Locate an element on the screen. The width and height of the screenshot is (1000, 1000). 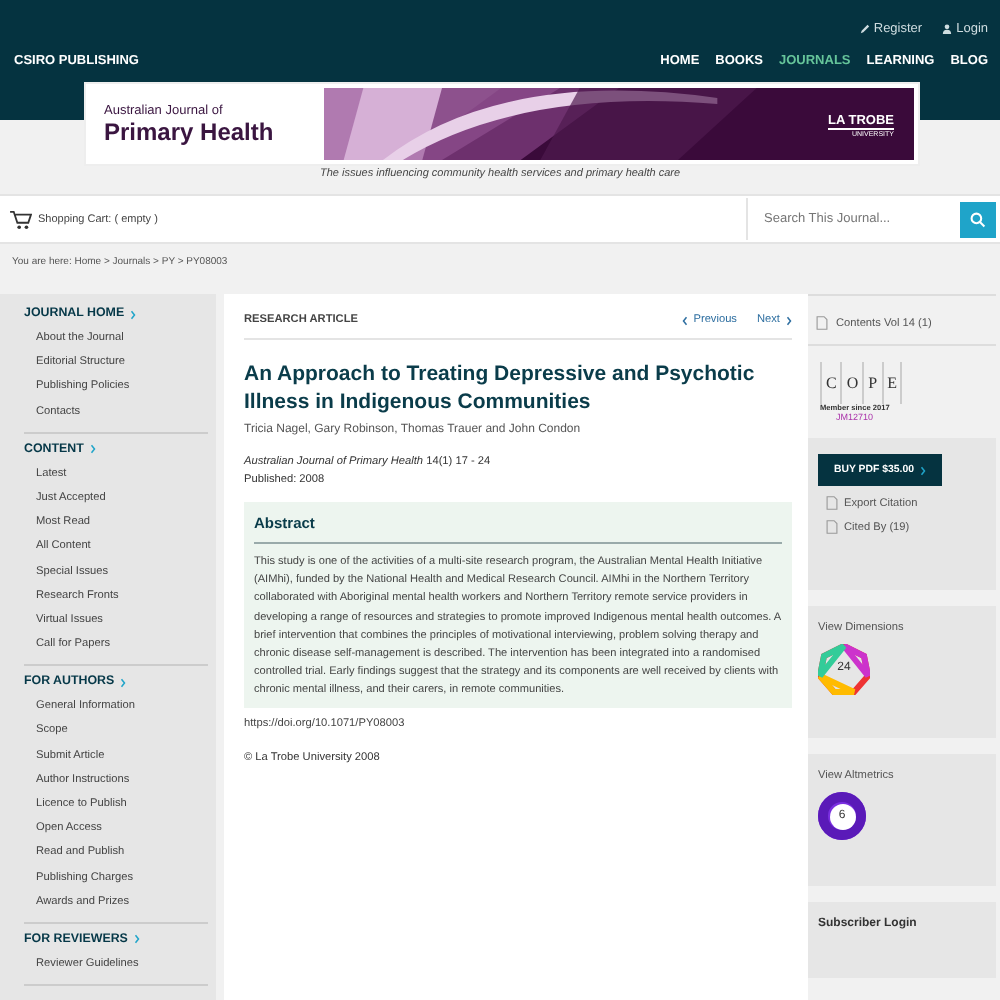
pencil-icon is located at coordinates (864, 29).